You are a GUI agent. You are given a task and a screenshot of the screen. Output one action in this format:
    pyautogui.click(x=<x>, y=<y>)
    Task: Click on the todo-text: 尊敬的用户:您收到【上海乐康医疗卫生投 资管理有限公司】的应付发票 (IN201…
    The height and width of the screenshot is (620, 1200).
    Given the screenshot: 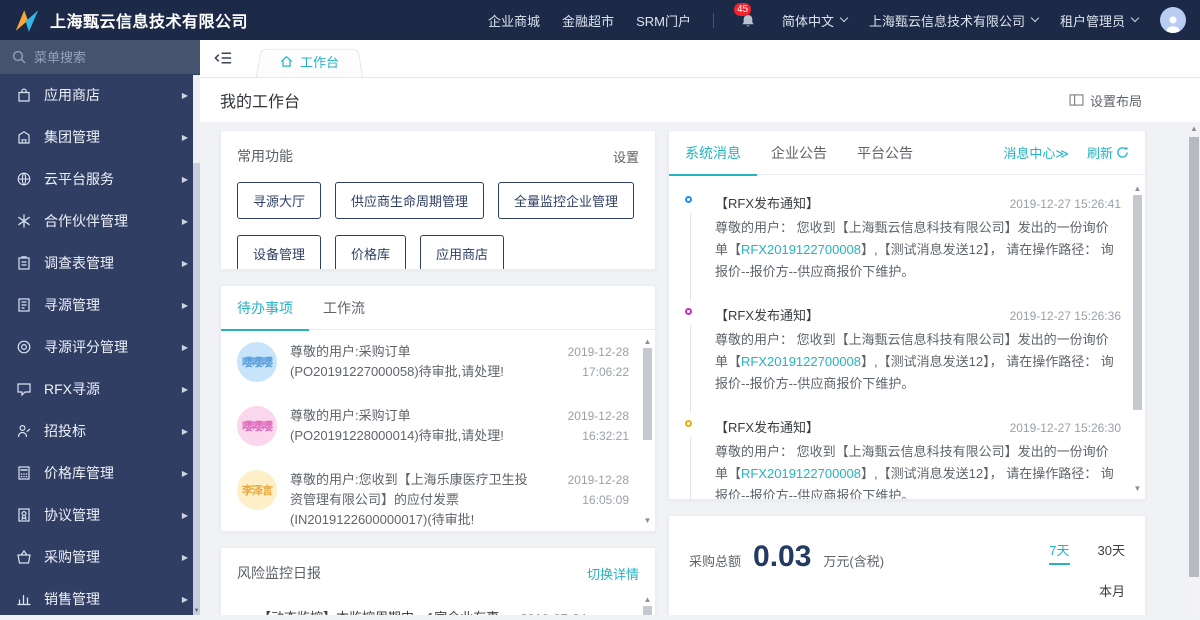 What is the action you would take?
    pyautogui.click(x=414, y=500)
    